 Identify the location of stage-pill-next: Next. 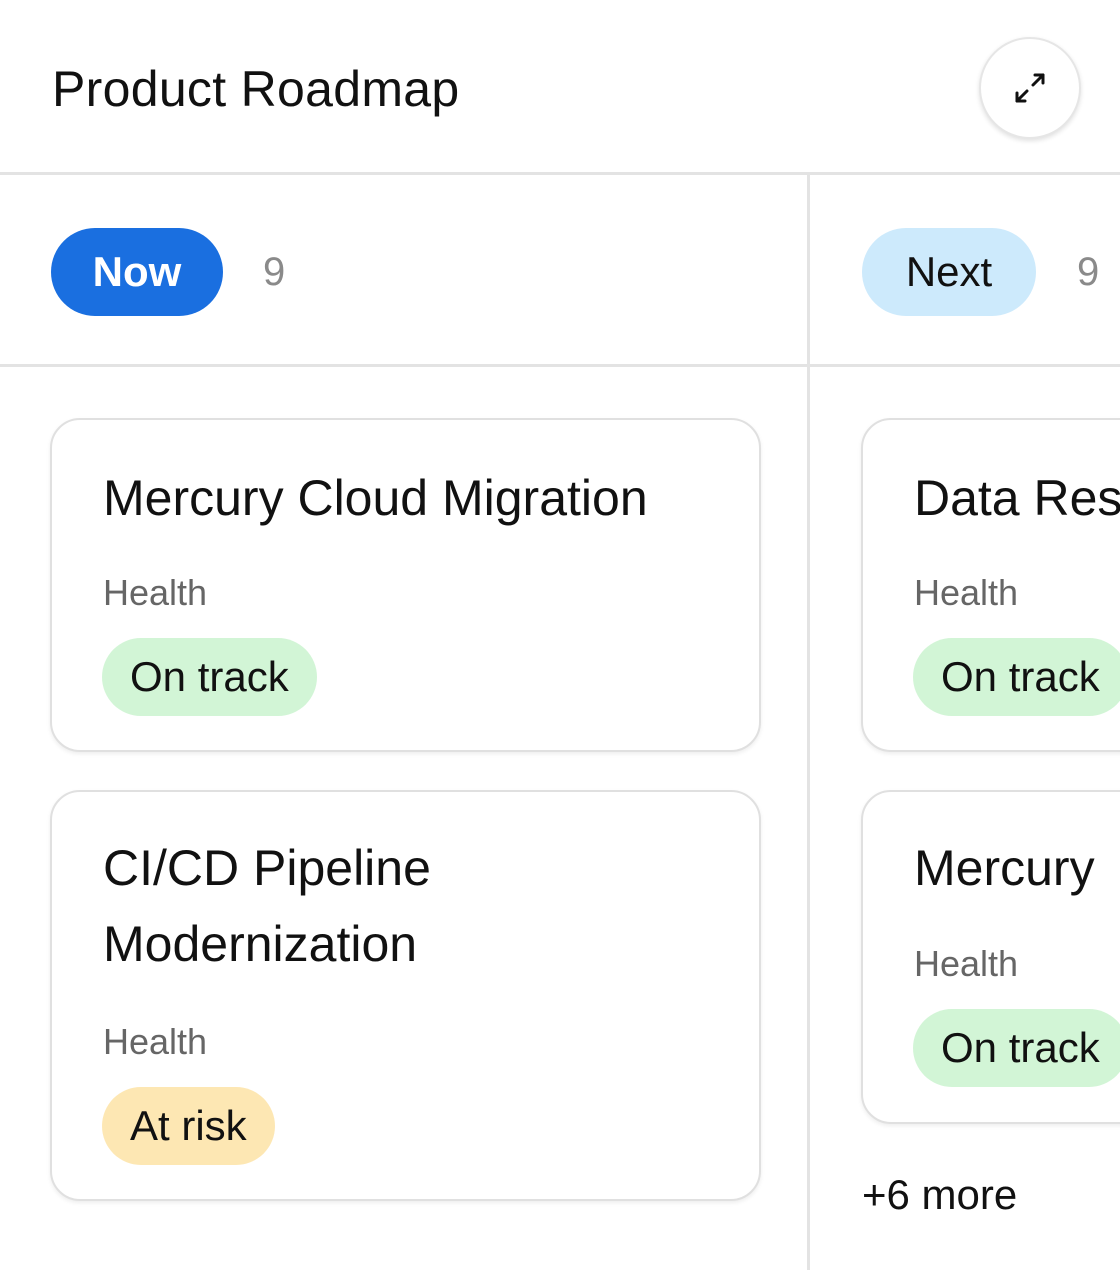
(949, 272).